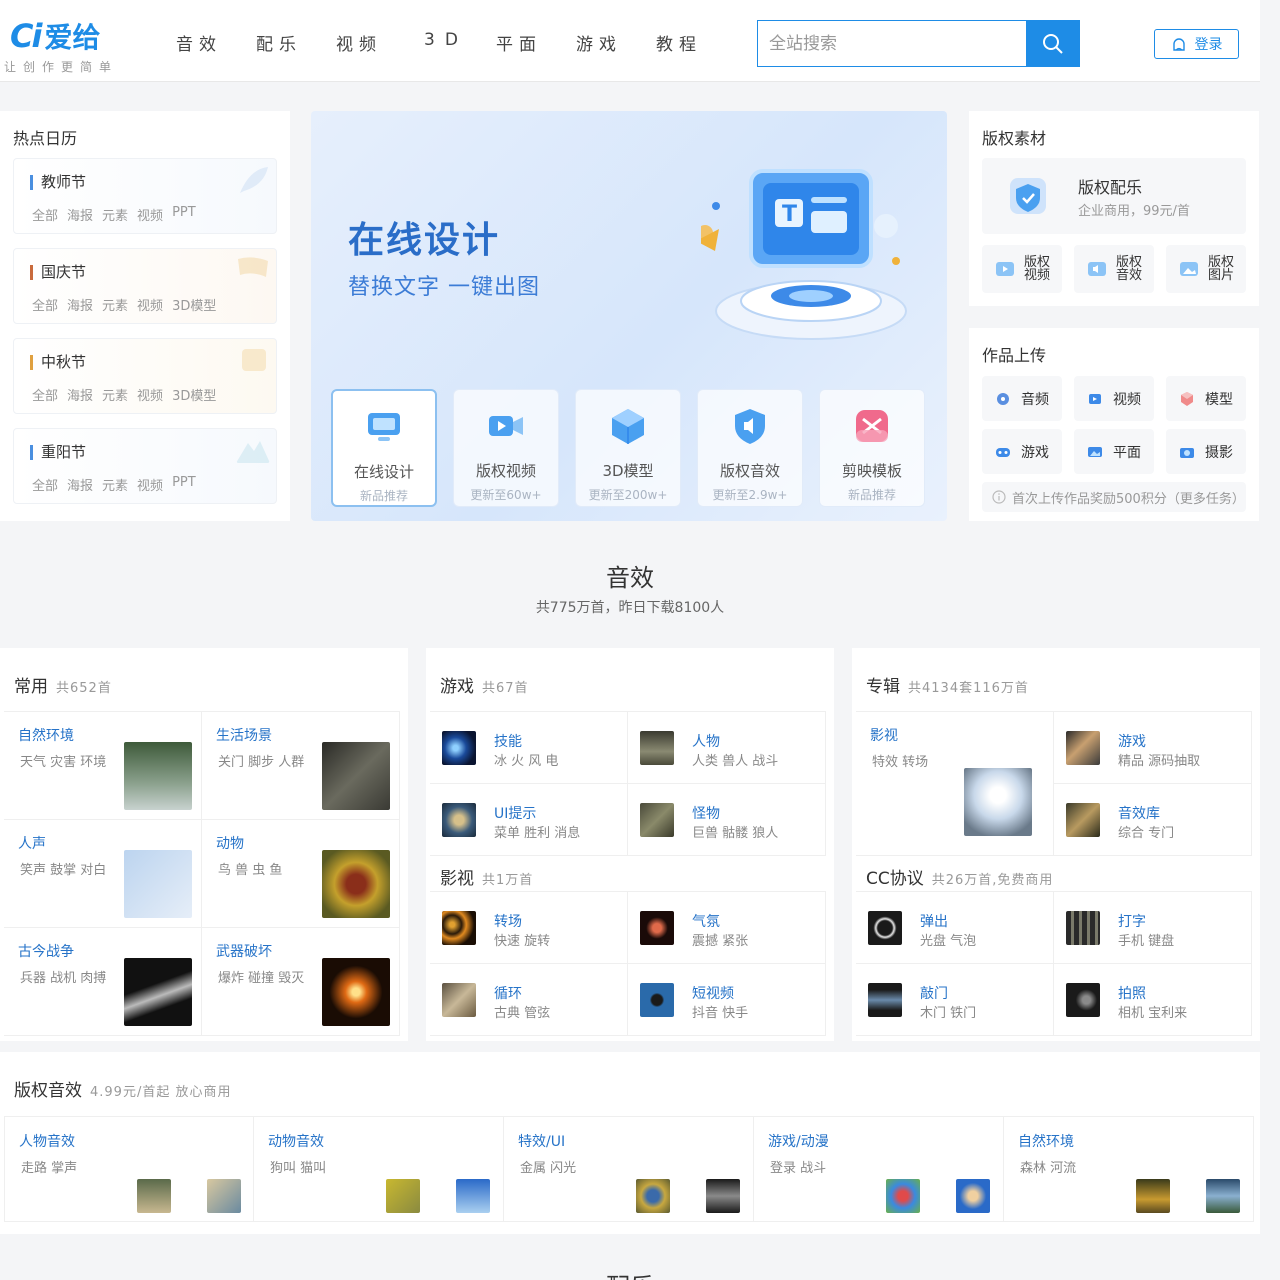 This screenshot has height=1280, width=1280. Describe the element at coordinates (955, 928) in the screenshot. I see `cc-cell-popup: 弹出 光盘 气泡` at that location.